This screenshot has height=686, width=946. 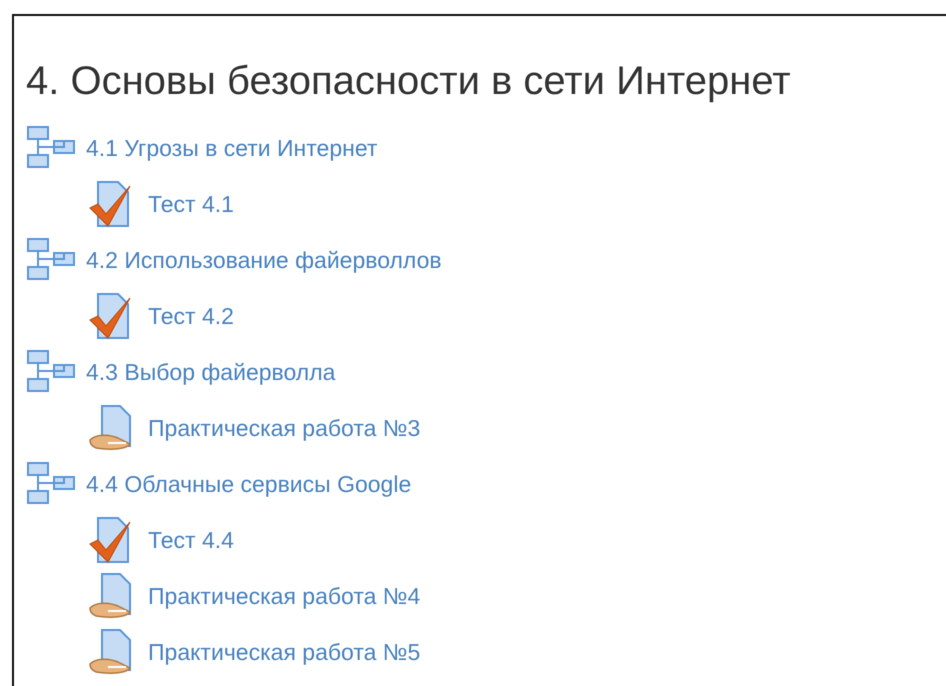 What do you see at coordinates (409, 81) in the screenshot?
I see `section-title: 4. Основы безопасности в сети Интернет` at bounding box center [409, 81].